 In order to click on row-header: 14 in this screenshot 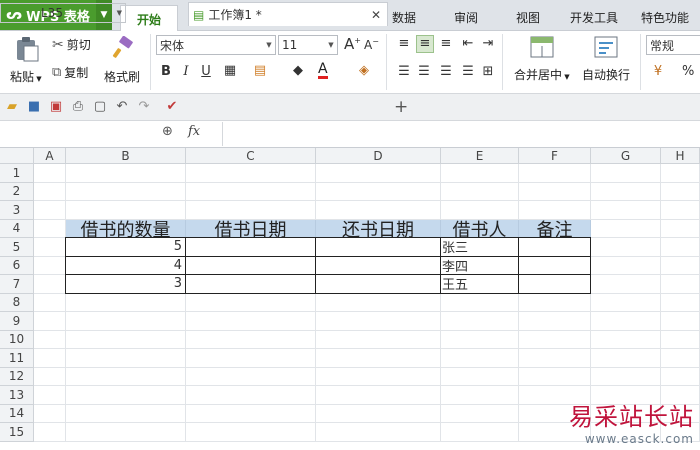, I will do `click(17, 413)`.